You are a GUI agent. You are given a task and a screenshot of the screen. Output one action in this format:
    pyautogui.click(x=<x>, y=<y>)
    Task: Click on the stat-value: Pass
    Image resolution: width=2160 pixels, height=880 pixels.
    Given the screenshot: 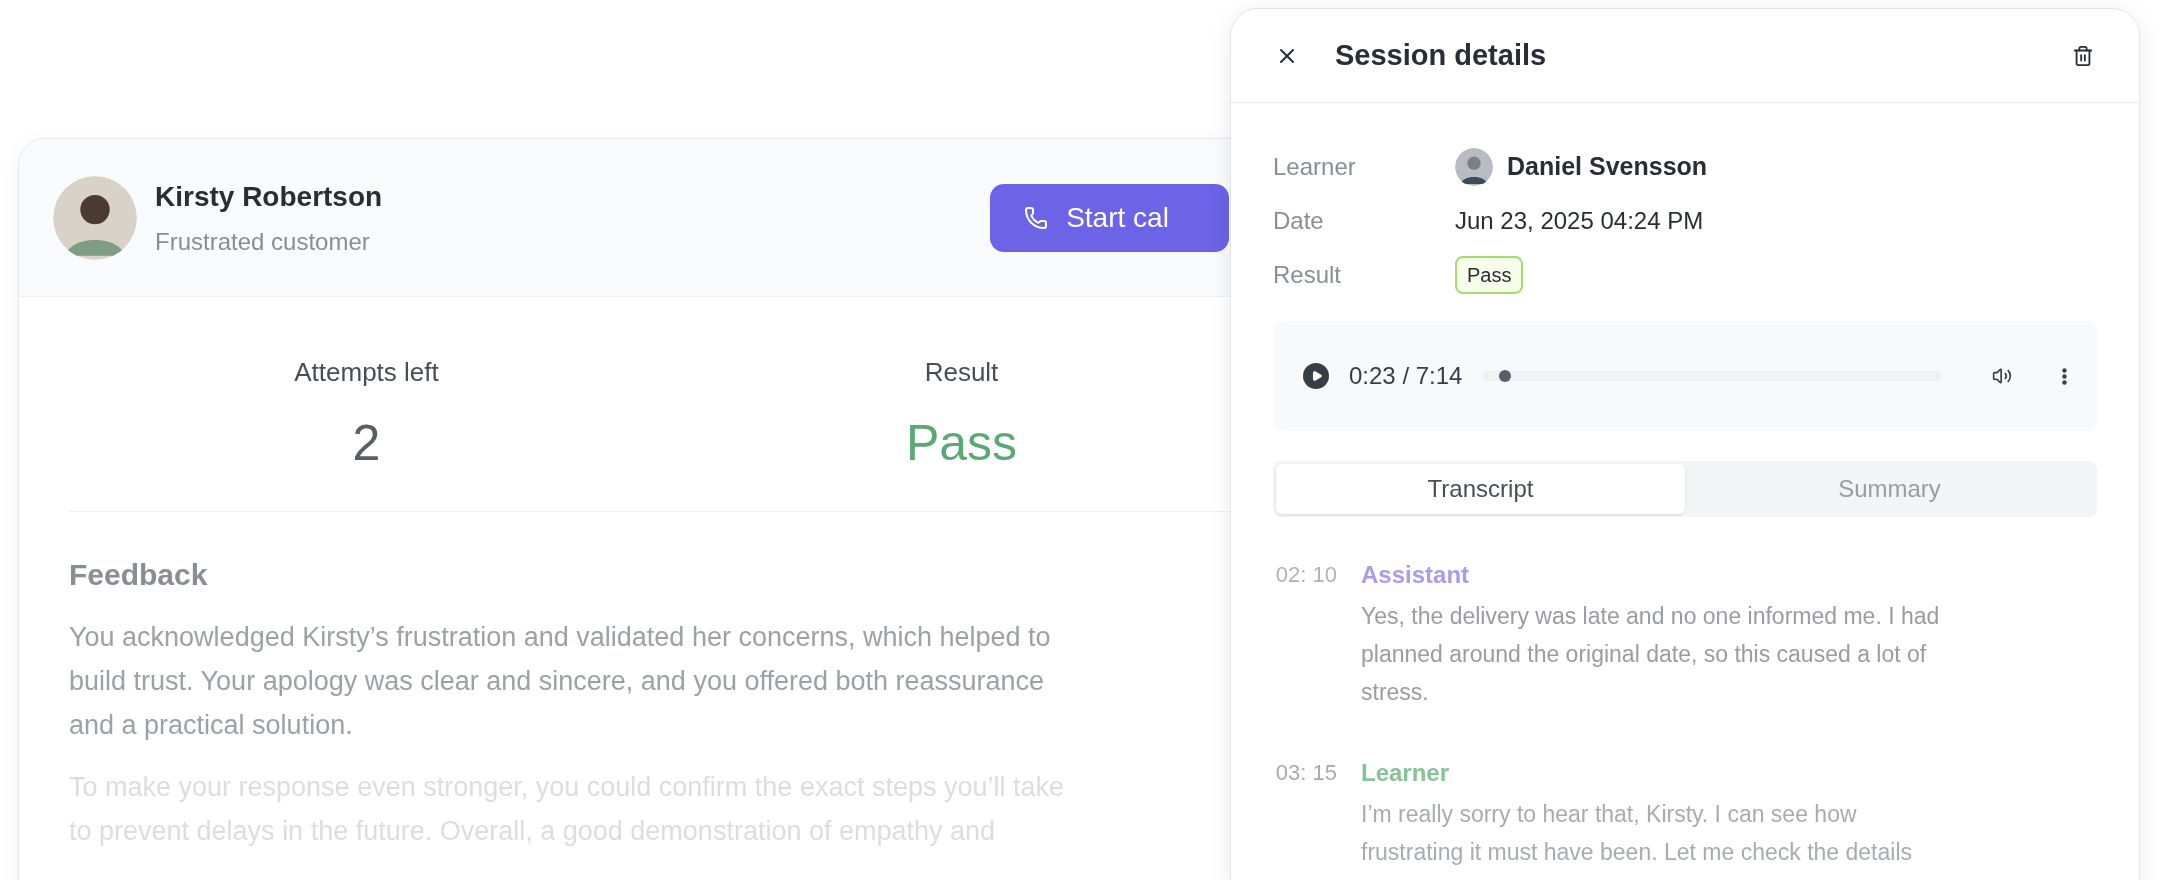 What is the action you would take?
    pyautogui.click(x=961, y=443)
    